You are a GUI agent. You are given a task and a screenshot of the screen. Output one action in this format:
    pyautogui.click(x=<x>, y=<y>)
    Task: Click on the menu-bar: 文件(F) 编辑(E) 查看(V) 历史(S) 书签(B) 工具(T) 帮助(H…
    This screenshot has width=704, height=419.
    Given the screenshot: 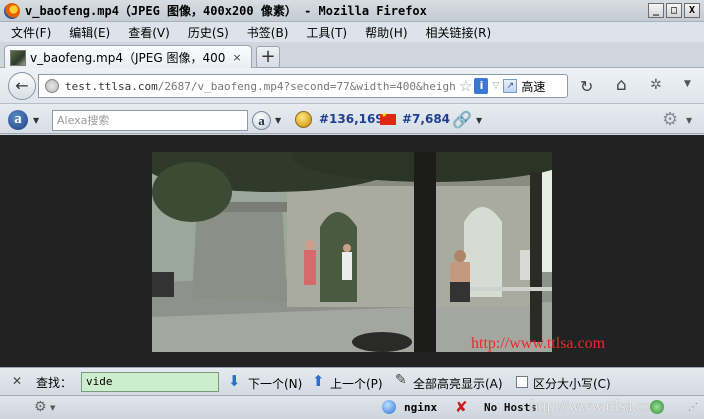 What is the action you would take?
    pyautogui.click(x=352, y=32)
    